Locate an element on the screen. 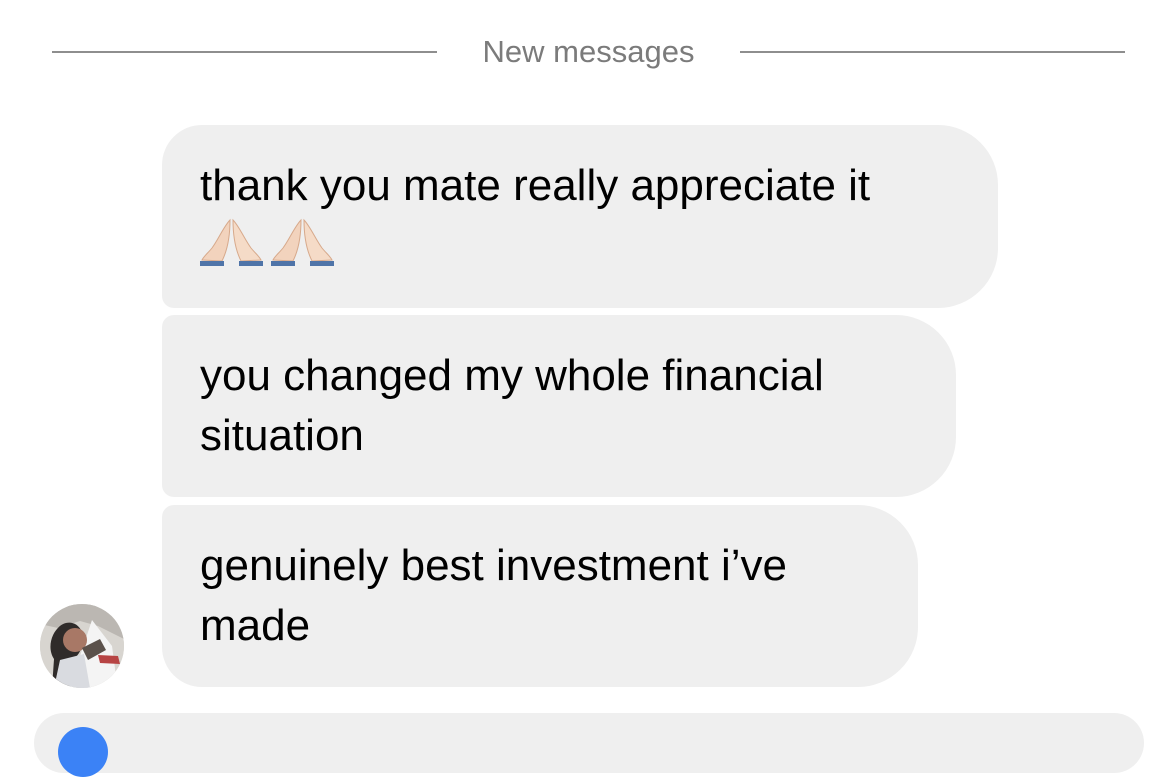 The height and width of the screenshot is (777, 1170). divider-label: New messages is located at coordinates (588, 51).